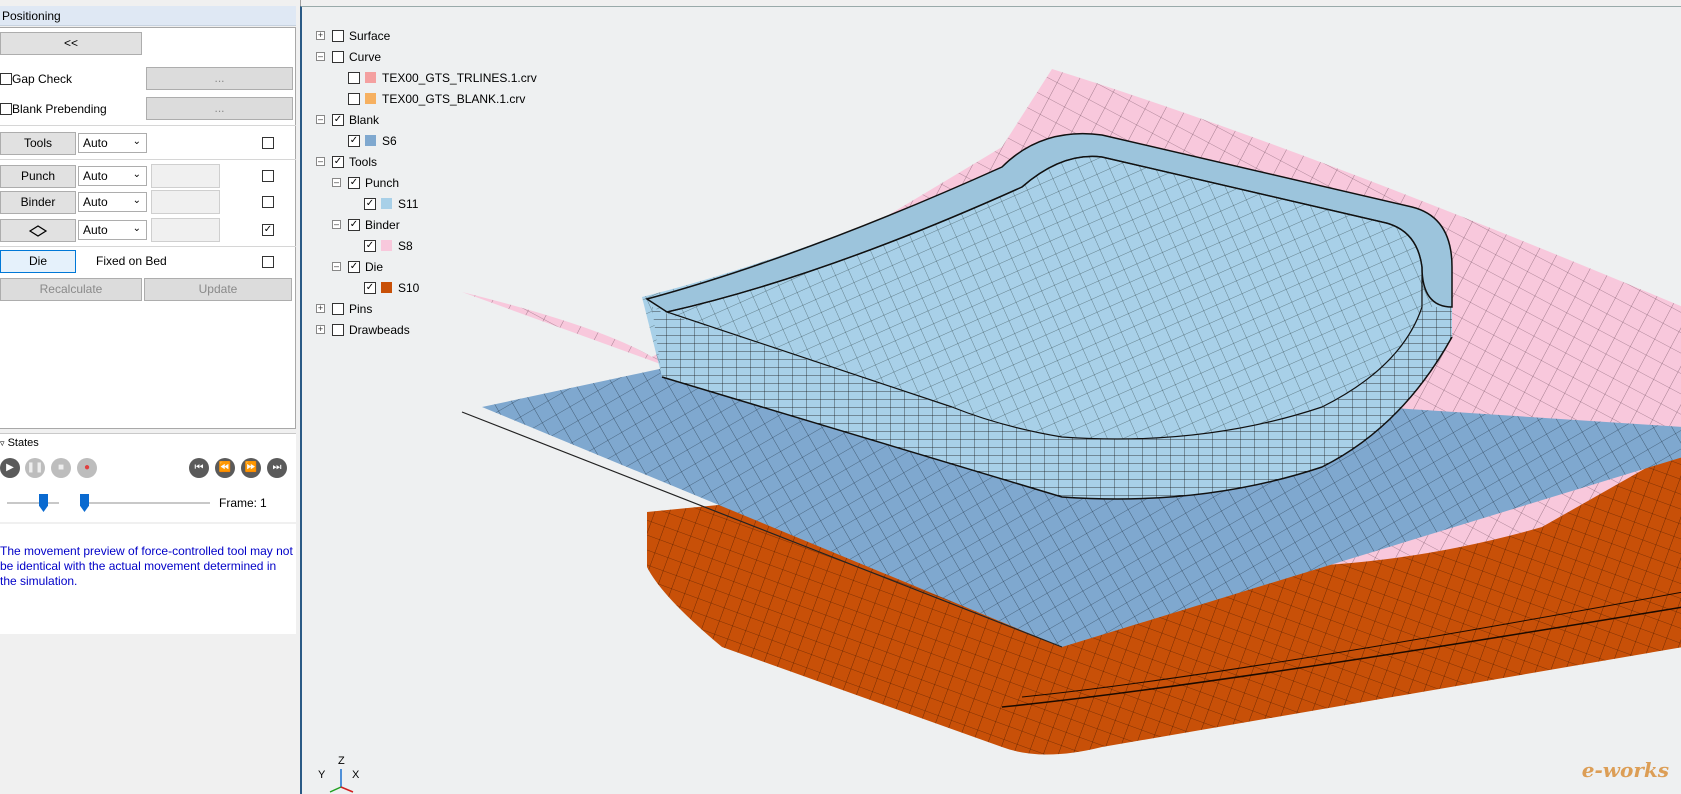 This screenshot has width=1681, height=794. Describe the element at coordinates (95, 202) in the screenshot. I see `binder-mode-value: Auto` at that location.